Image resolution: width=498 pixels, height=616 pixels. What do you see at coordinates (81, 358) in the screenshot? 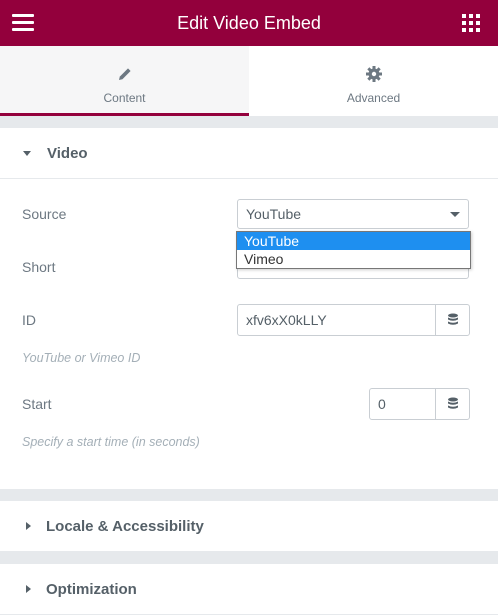
I see `id-hint: YouTube or Vimeo ID` at bounding box center [81, 358].